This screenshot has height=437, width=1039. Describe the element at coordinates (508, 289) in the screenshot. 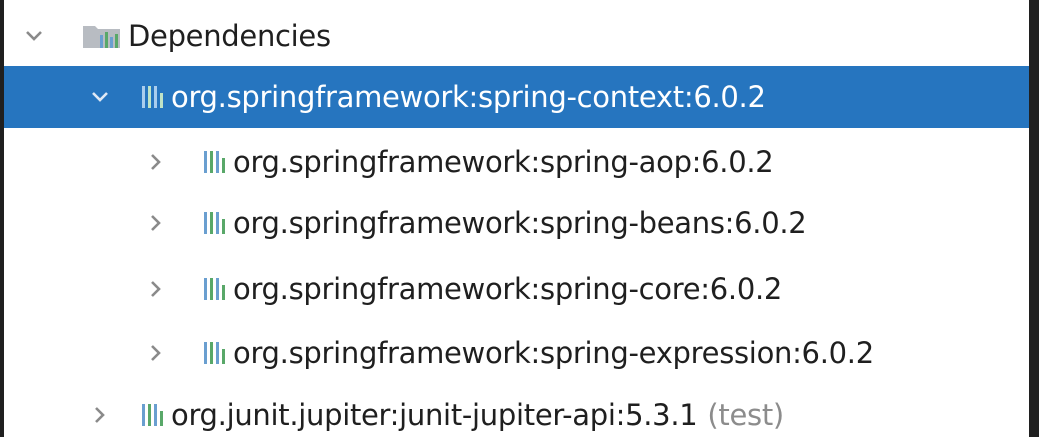

I see `tree-node-label: org.springframework:spring-core:6.0.2` at that location.